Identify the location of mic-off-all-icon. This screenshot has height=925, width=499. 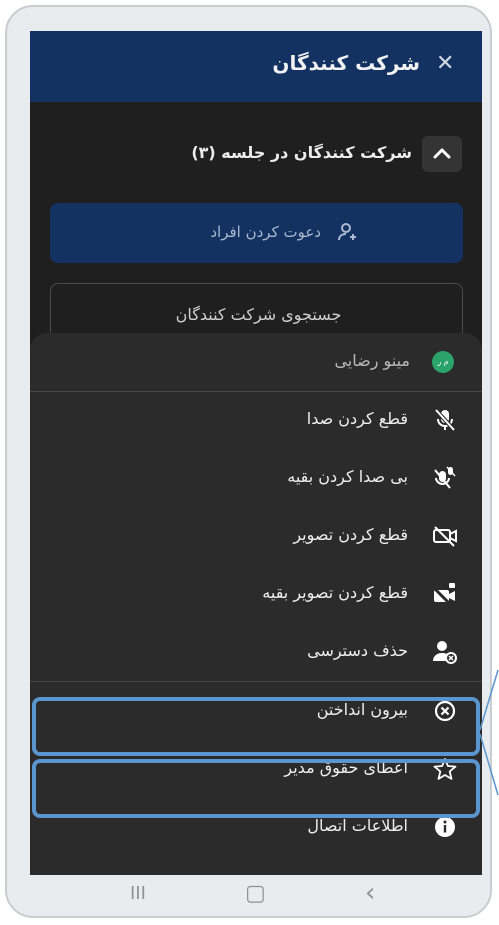
(445, 477).